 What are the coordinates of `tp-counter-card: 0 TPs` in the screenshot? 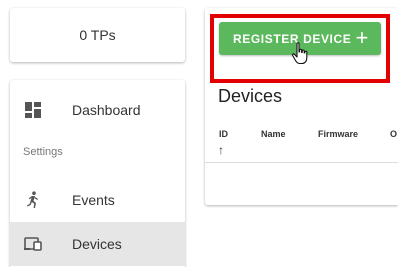 It's located at (97, 35).